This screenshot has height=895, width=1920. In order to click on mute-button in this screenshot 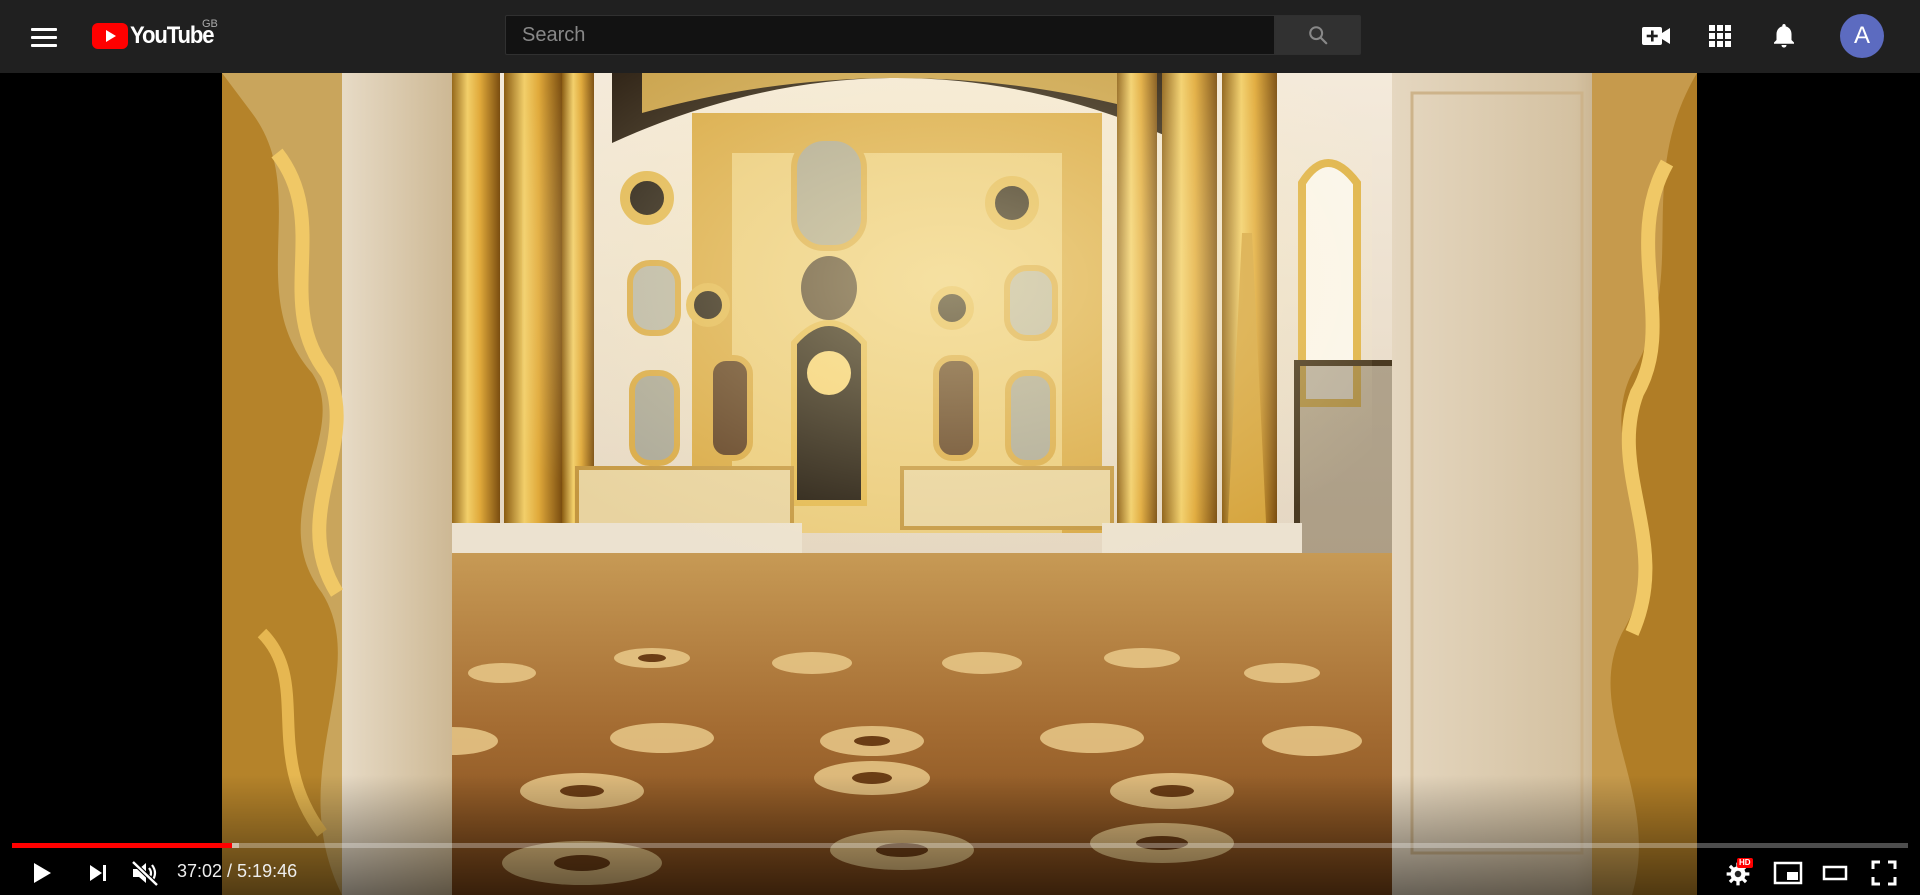, I will do `click(145, 873)`.